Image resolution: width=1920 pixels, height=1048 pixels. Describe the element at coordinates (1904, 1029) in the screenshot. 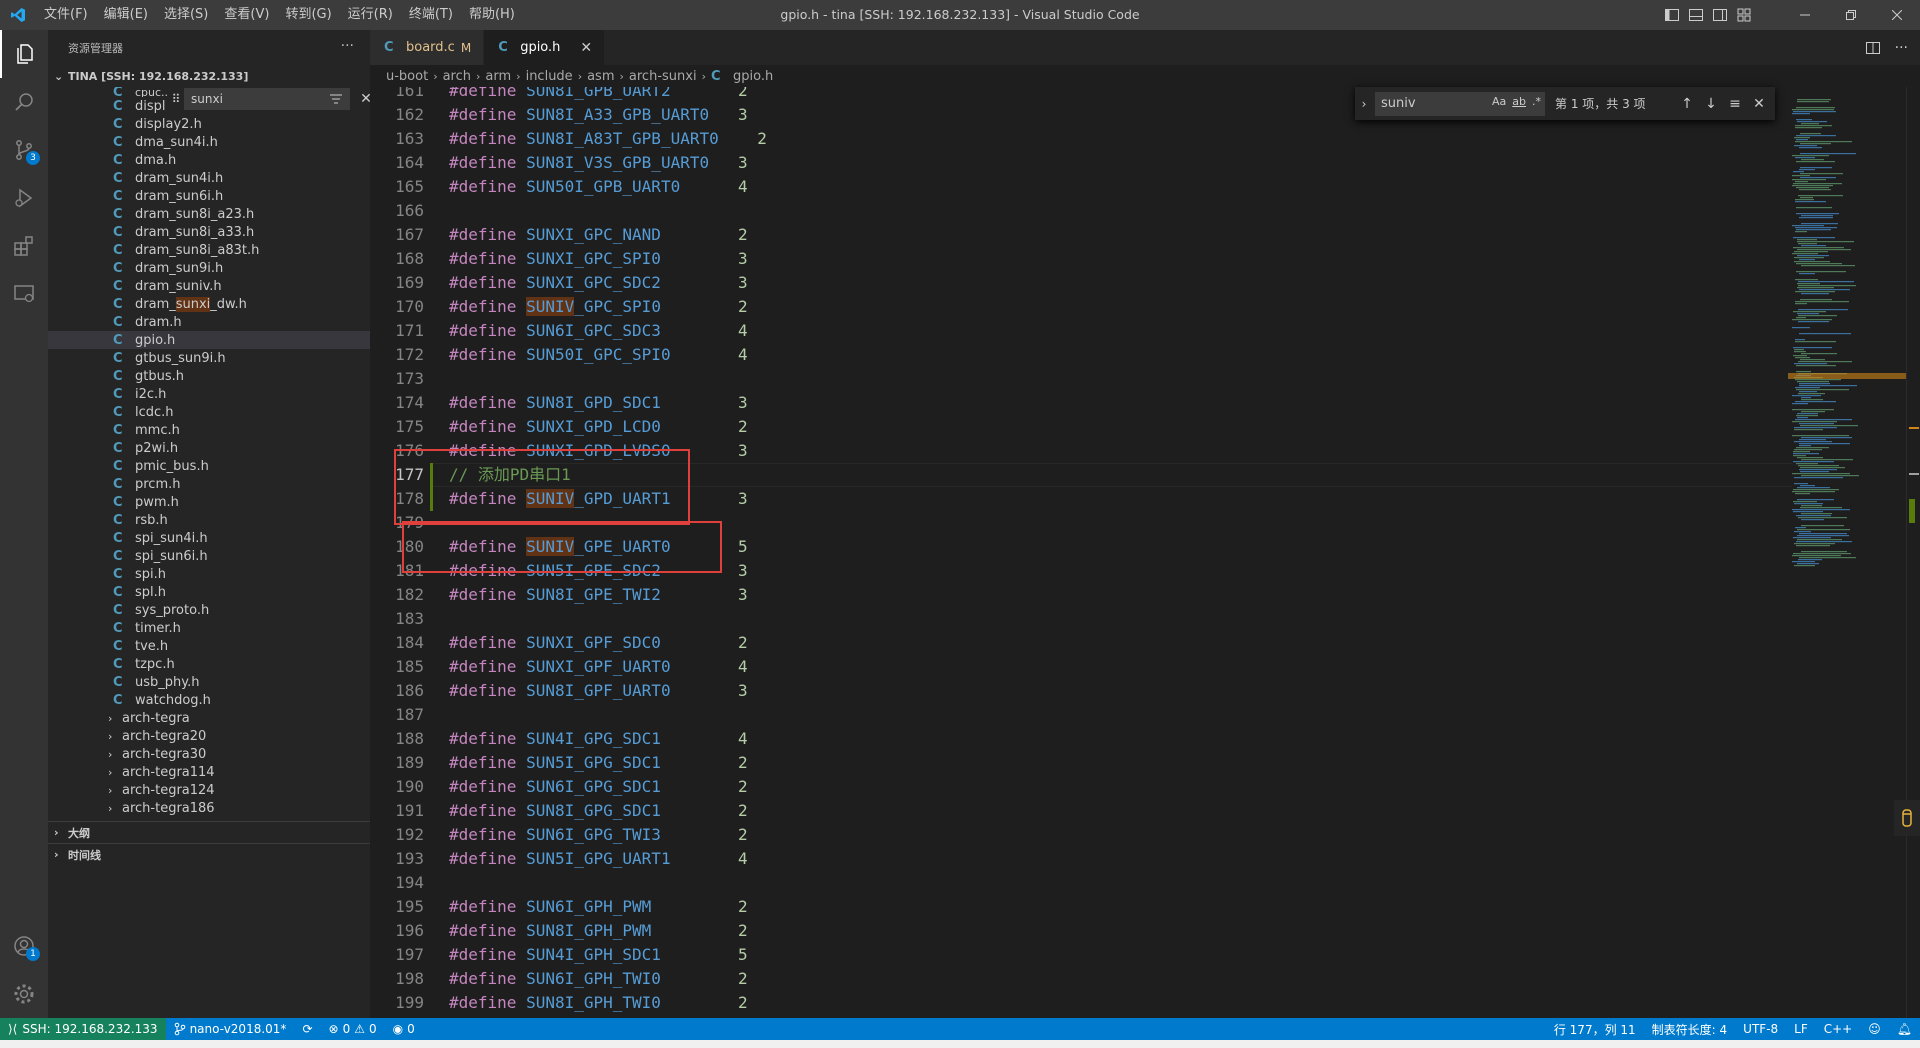

I see `notifications-button: 🔔︎` at that location.